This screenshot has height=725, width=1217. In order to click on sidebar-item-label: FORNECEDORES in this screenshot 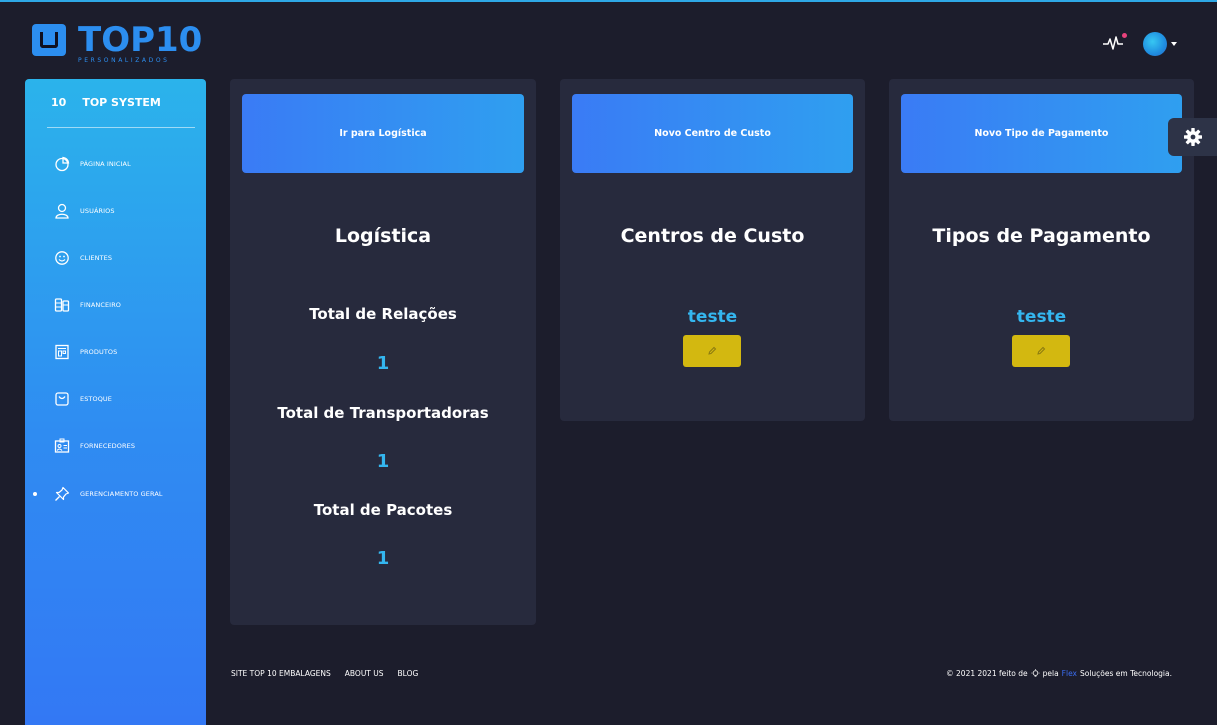, I will do `click(108, 446)`.